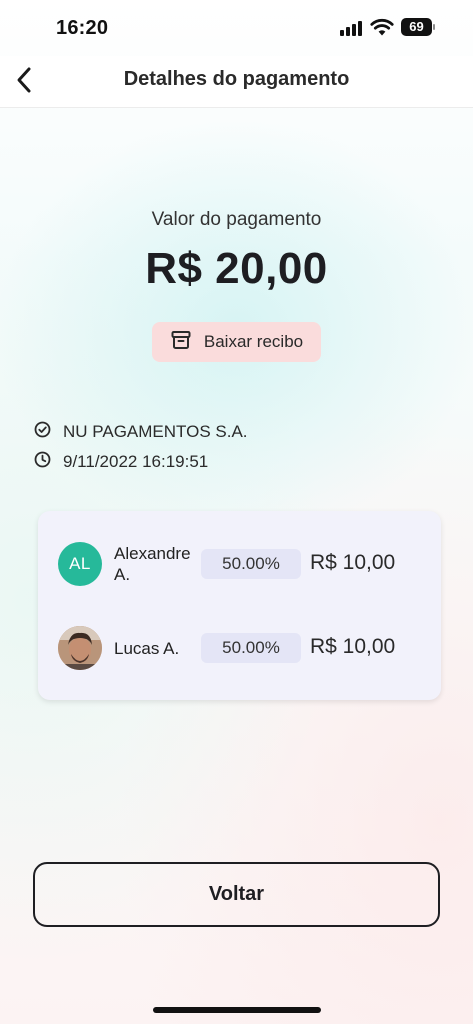 The image size is (473, 1024). What do you see at coordinates (253, 341) in the screenshot?
I see `download-receipt-label: Baixar recibo` at bounding box center [253, 341].